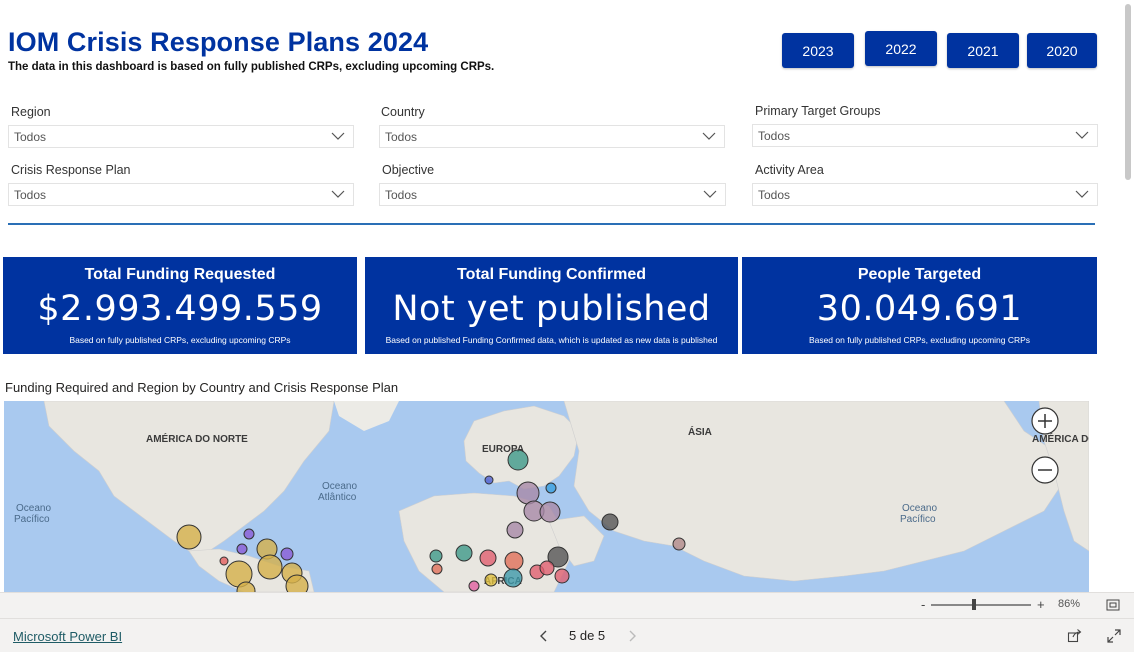 The image size is (1134, 652). I want to click on zoom-level: 86%, so click(1069, 604).